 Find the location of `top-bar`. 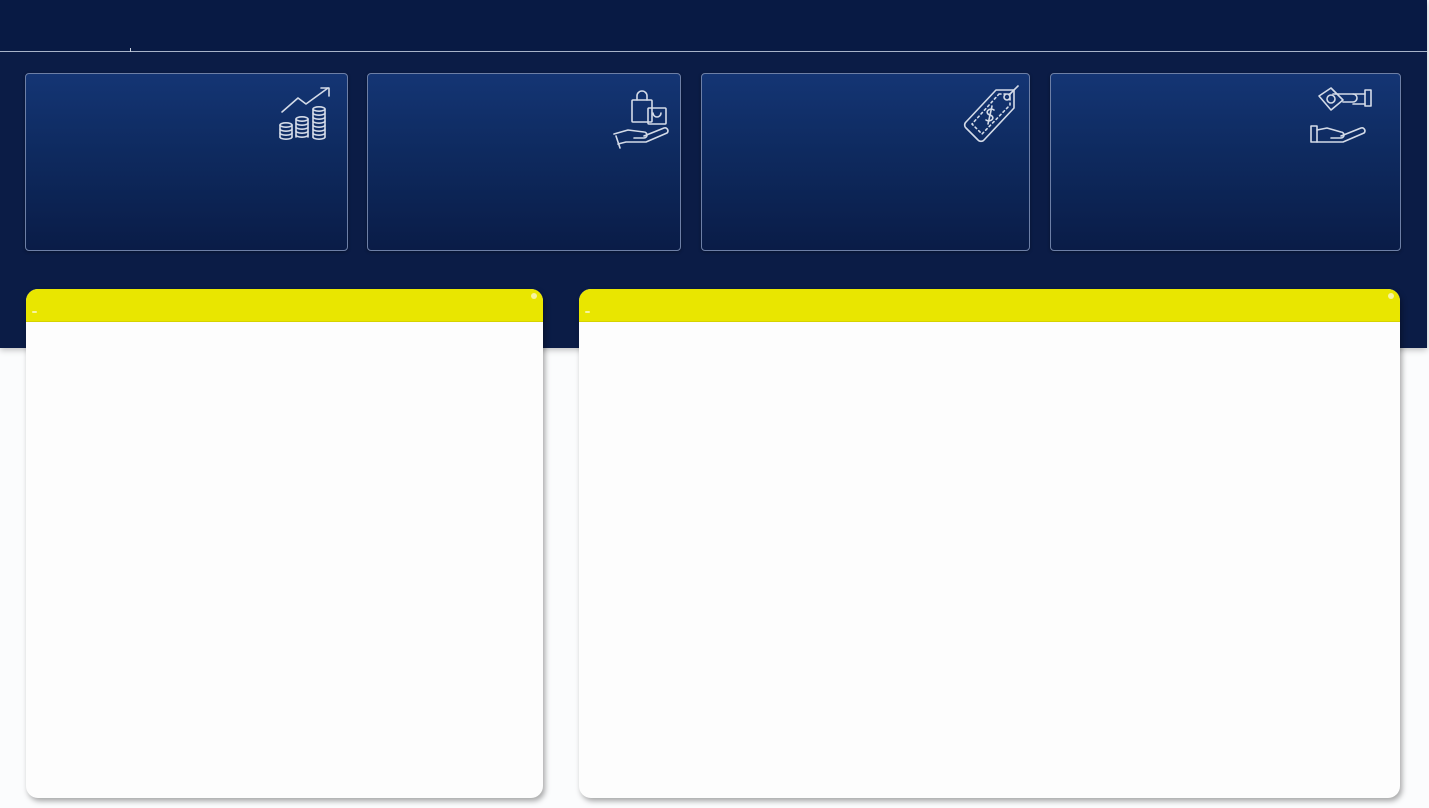

top-bar is located at coordinates (713, 26).